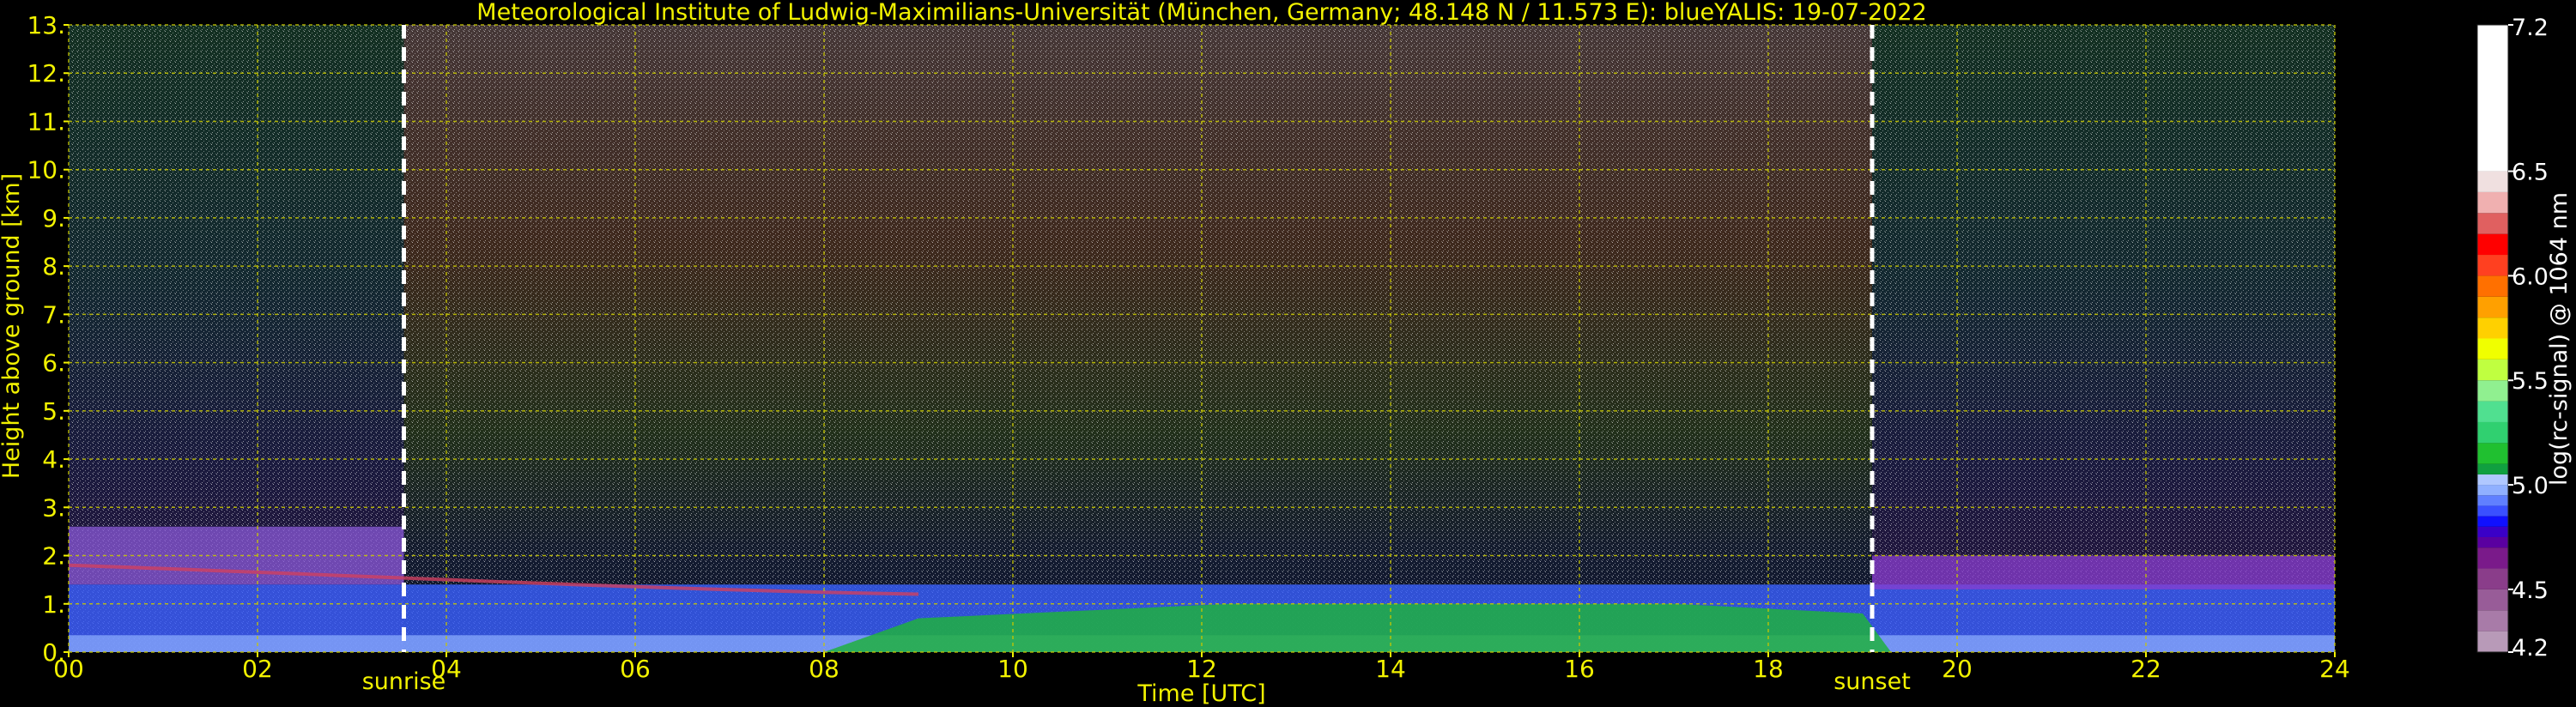  Describe the element at coordinates (1872, 681) in the screenshot. I see `marker-label-sunset: sunset` at that location.